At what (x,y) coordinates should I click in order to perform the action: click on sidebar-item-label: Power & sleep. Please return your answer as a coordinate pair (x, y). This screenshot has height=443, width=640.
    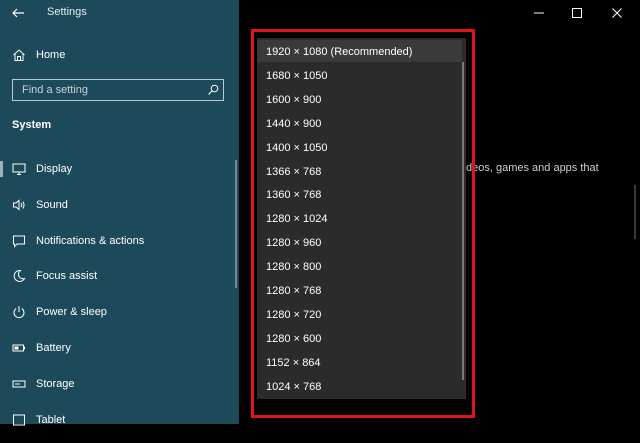
    Looking at the image, I should click on (71, 312).